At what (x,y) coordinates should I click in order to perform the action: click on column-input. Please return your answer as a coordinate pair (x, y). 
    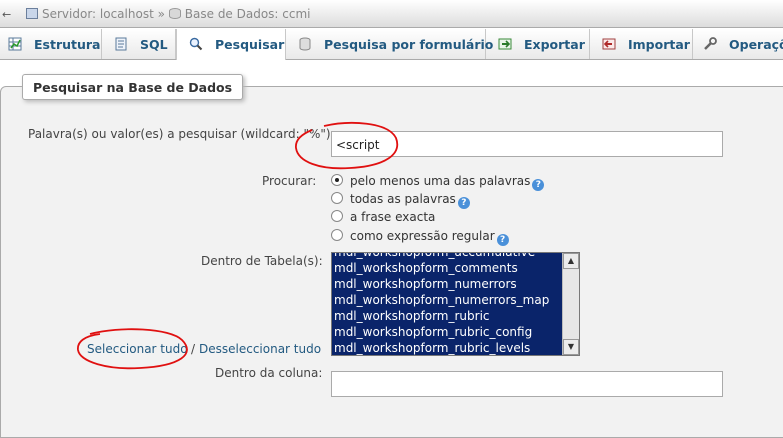
    Looking at the image, I should click on (527, 384).